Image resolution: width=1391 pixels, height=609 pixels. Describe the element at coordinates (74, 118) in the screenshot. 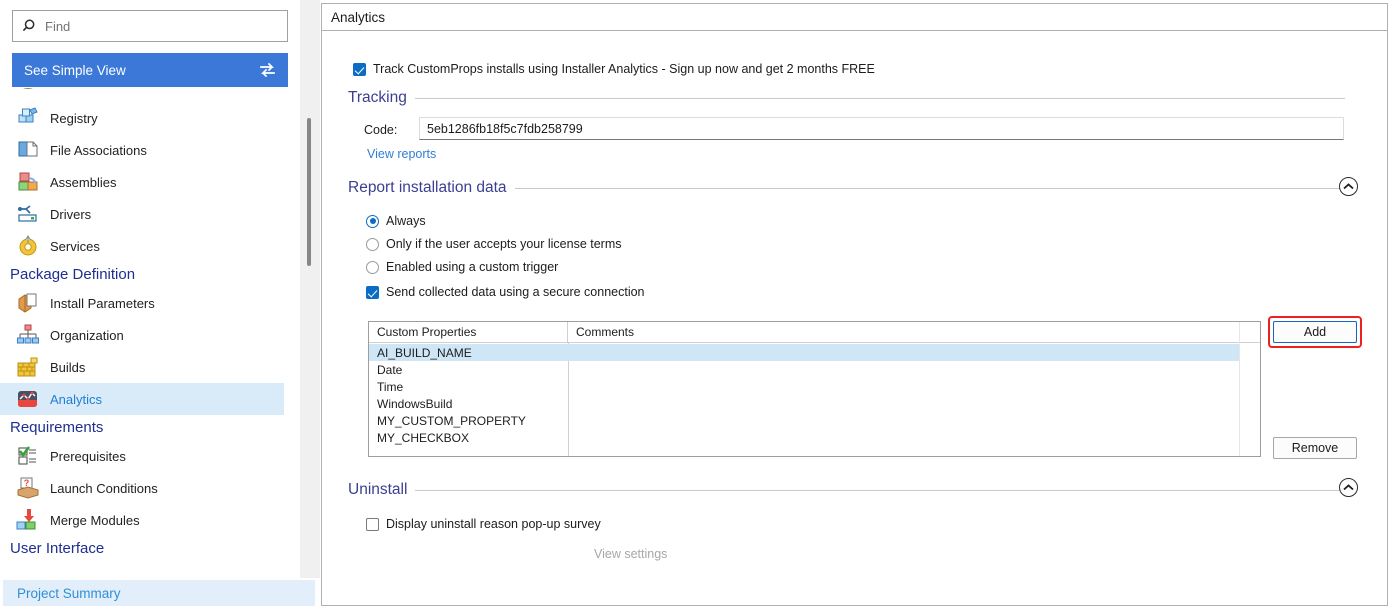

I see `sidebar-item-label: Registry` at that location.